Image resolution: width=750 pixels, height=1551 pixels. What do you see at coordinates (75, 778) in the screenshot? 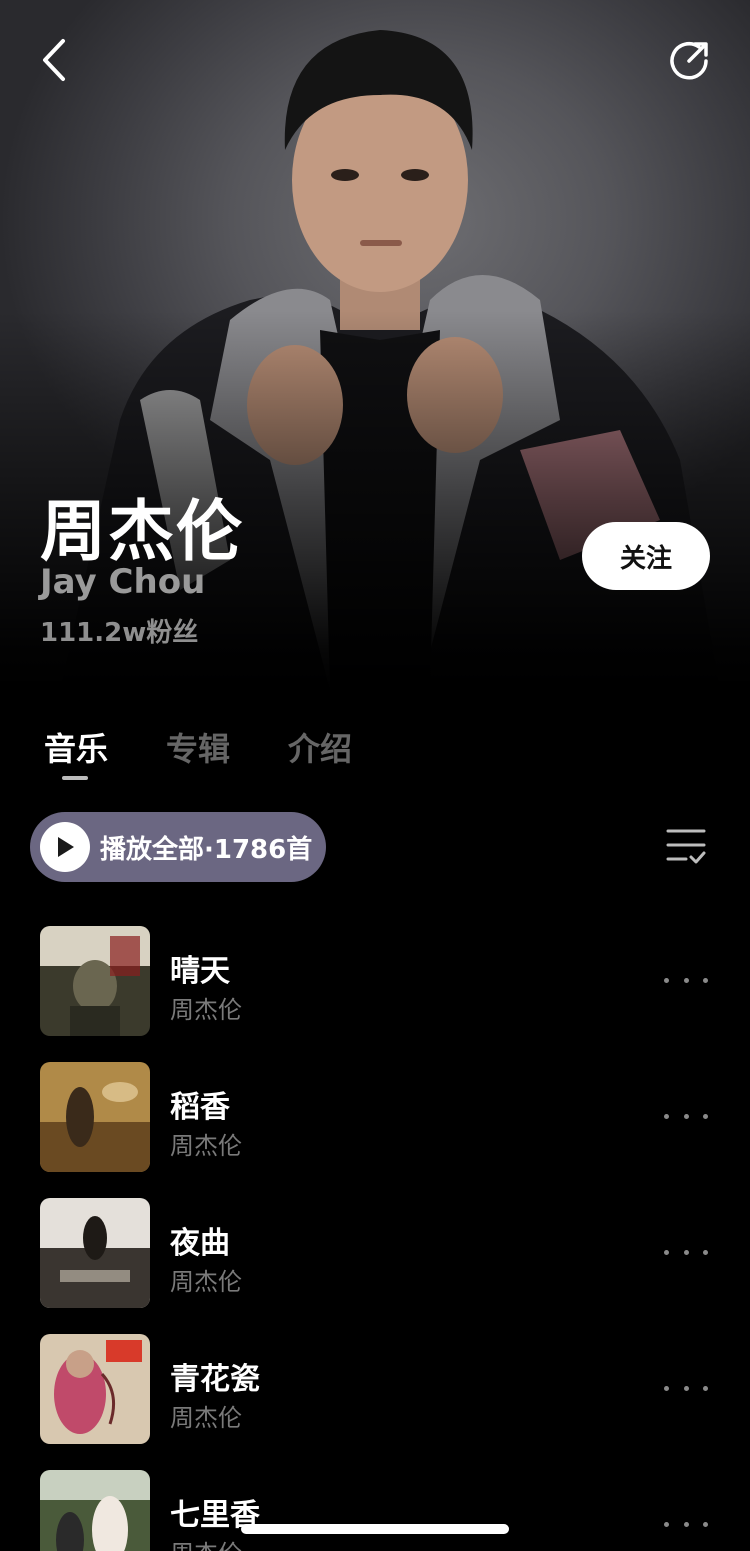
I see `active-tab-indicator` at bounding box center [75, 778].